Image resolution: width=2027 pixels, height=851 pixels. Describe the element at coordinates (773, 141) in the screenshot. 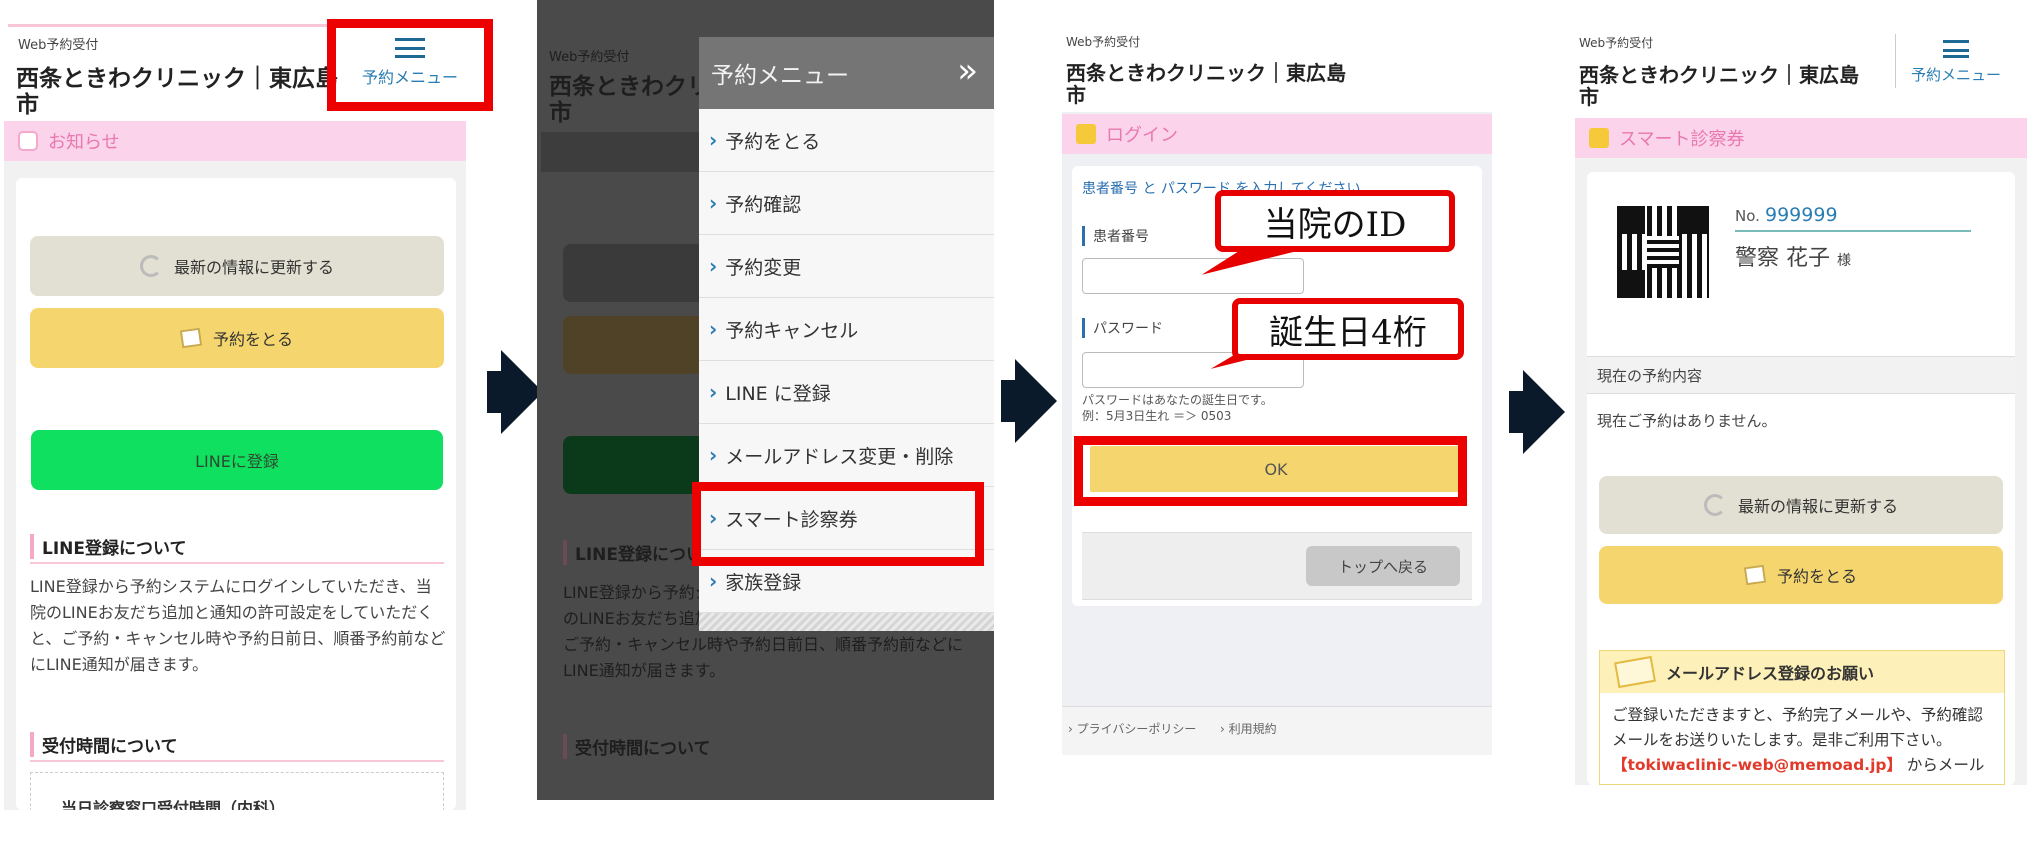

I see `menu-item-label: 予約をとる` at that location.